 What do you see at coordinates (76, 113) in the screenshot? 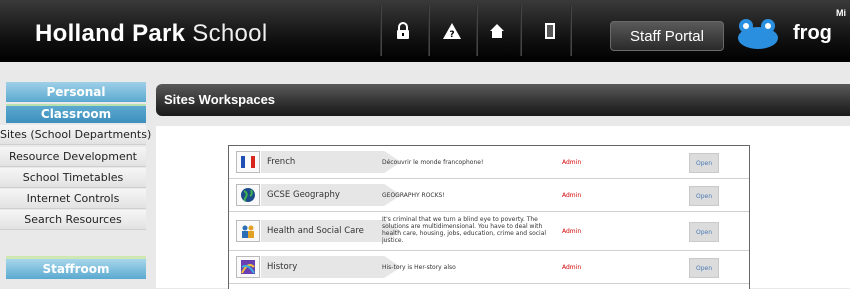
I see `sidebar-classroom-tab: Classroom` at bounding box center [76, 113].